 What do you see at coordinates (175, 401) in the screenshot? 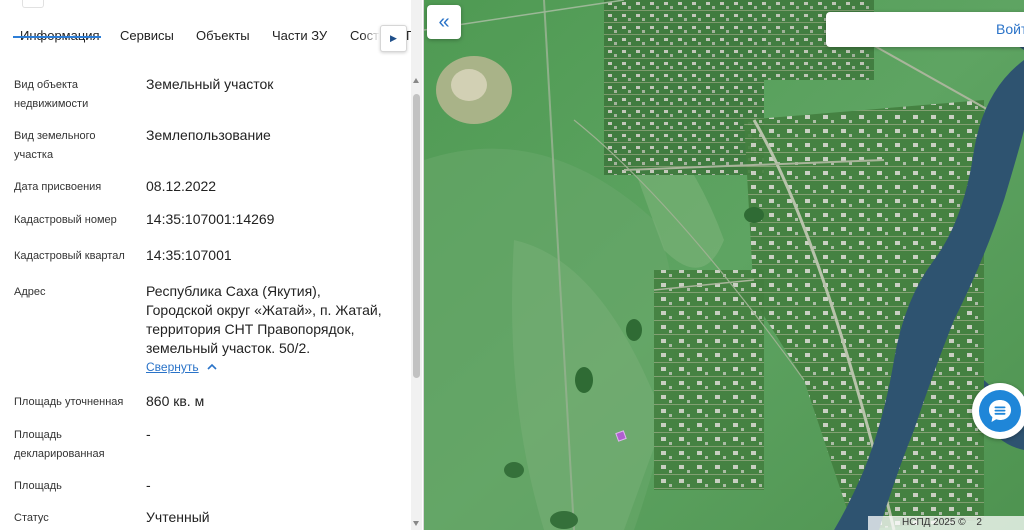
I see `area-precise-value: 860 кв. м` at bounding box center [175, 401].